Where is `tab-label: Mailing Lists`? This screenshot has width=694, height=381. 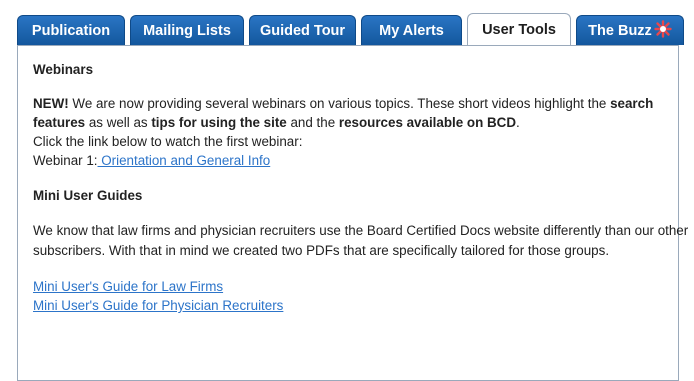
tab-label: Mailing Lists is located at coordinates (187, 30).